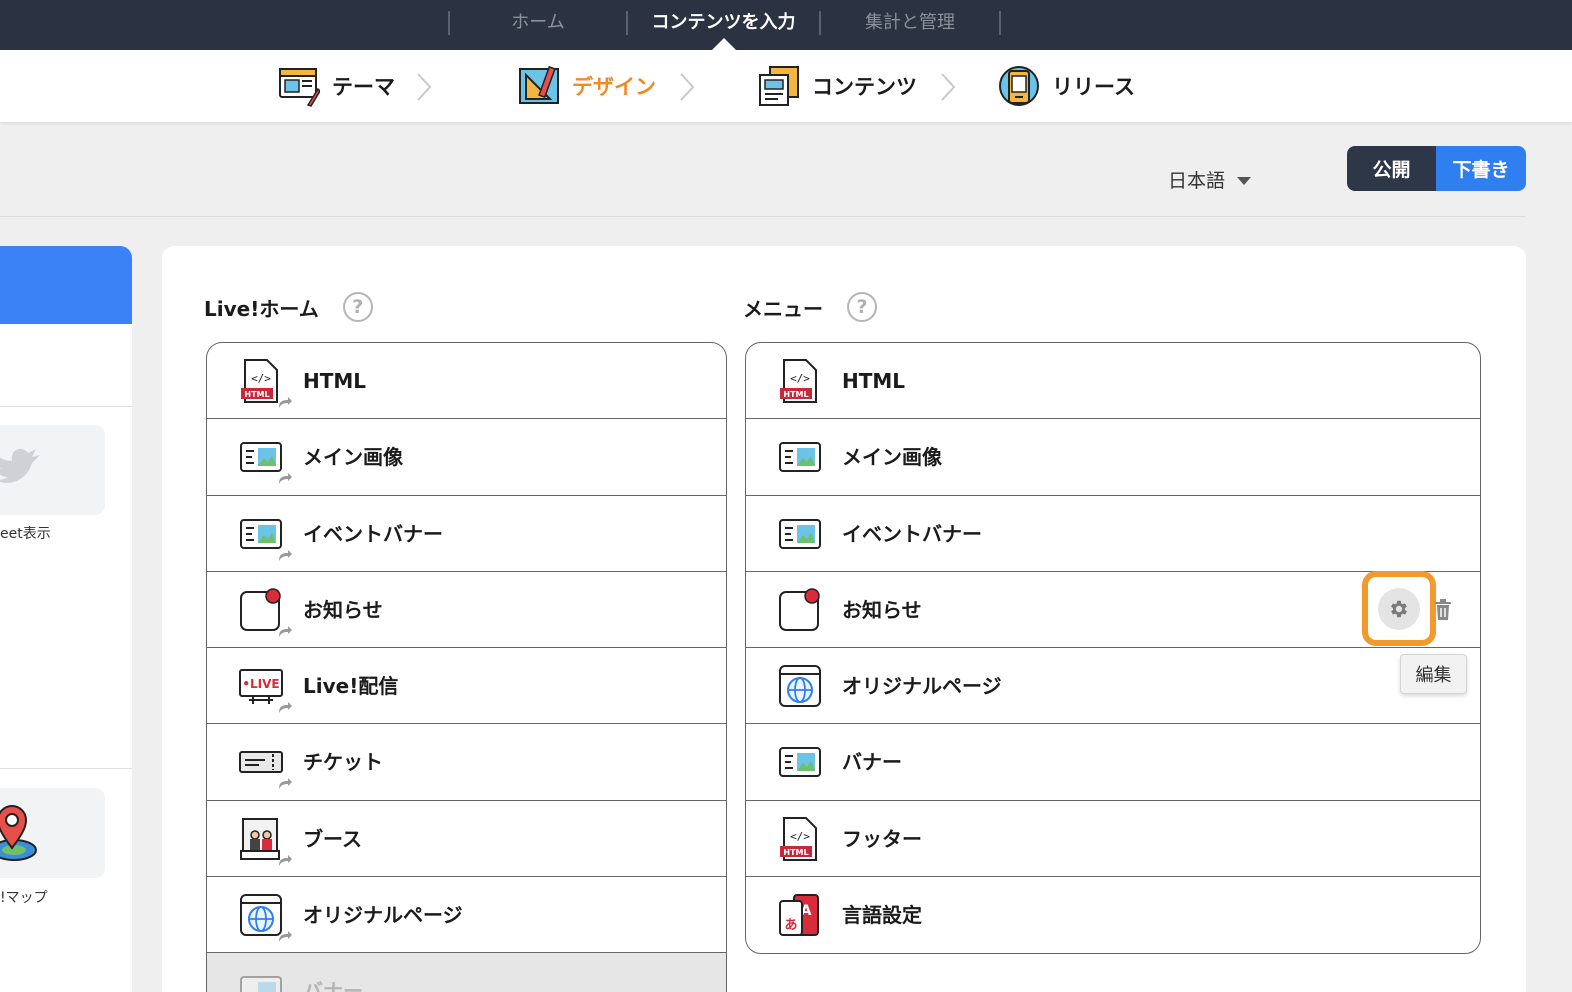 This screenshot has height=992, width=1572. I want to click on gear-icon, so click(1399, 608).